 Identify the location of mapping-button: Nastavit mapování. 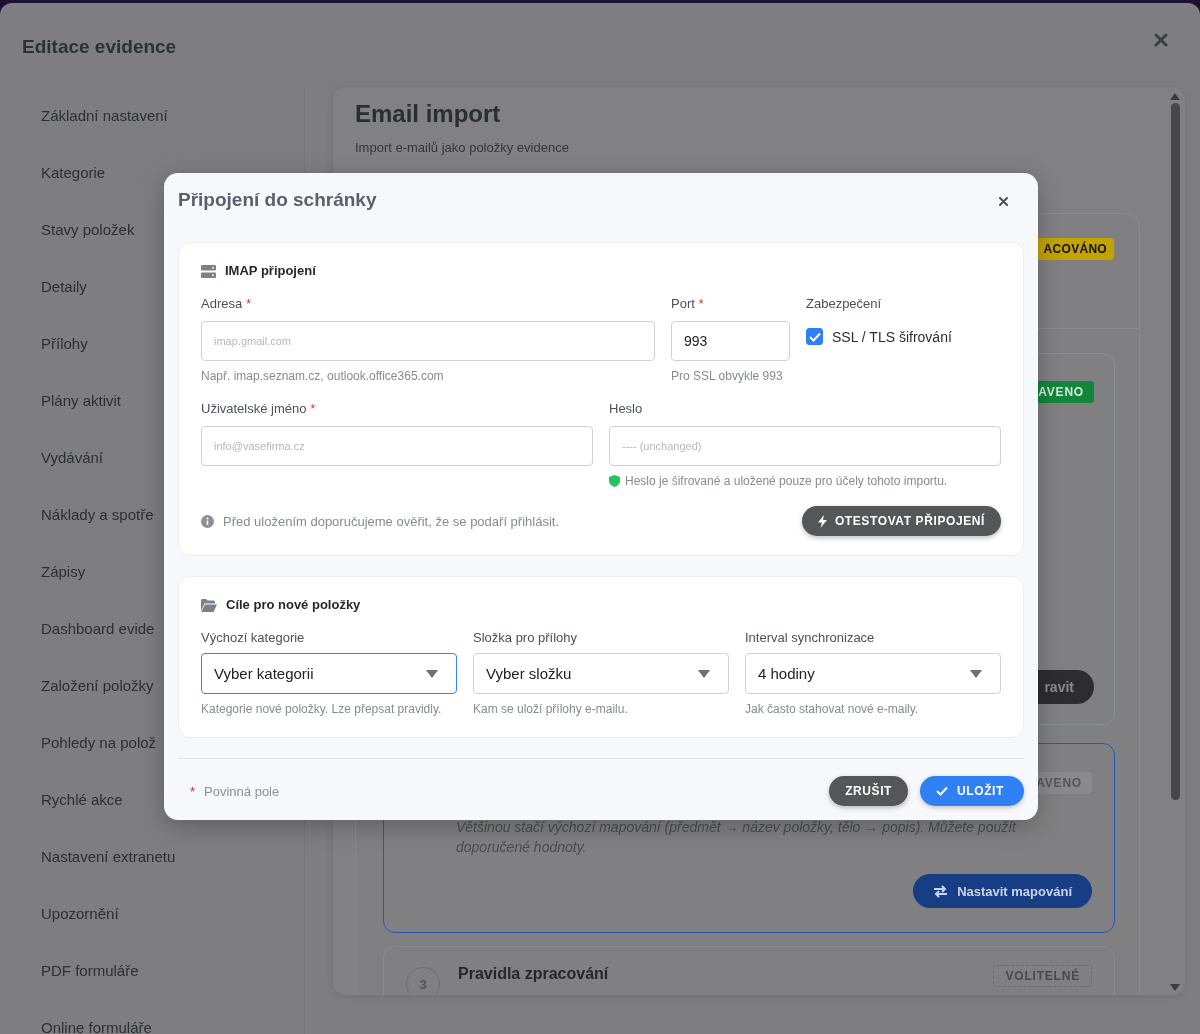
(1002, 891).